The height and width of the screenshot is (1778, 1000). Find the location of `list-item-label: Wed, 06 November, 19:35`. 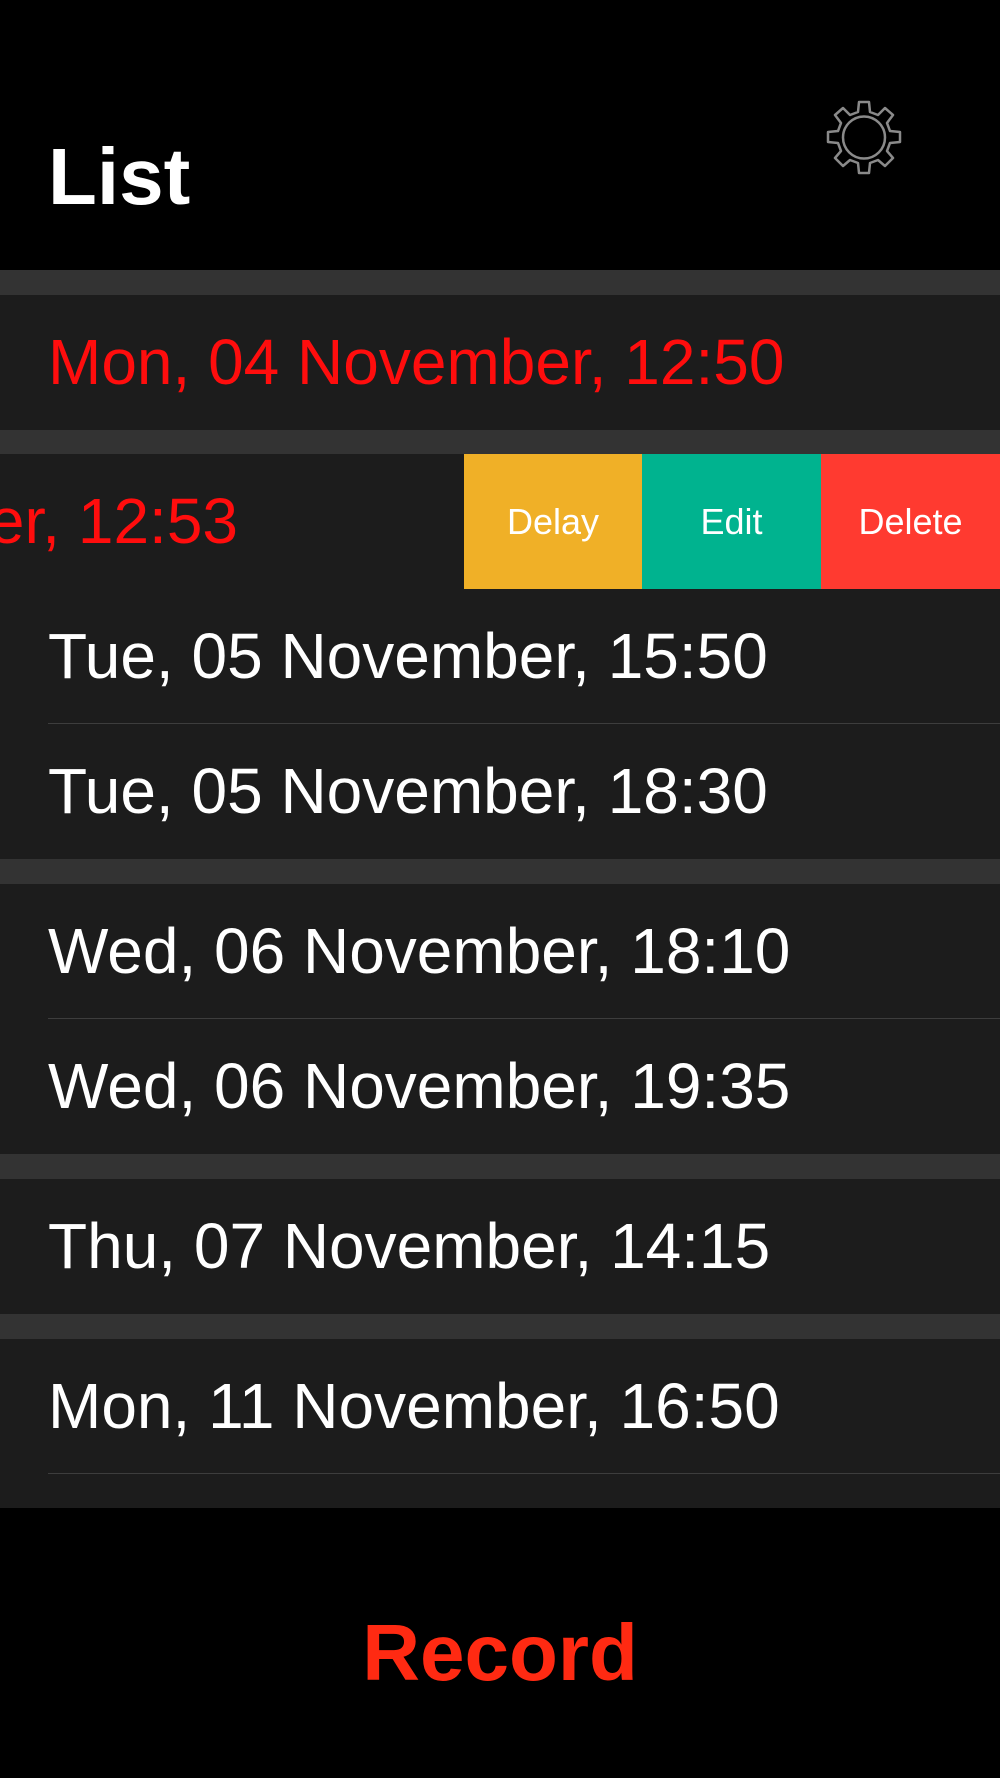

list-item-label: Wed, 06 November, 19:35 is located at coordinates (419, 1086).